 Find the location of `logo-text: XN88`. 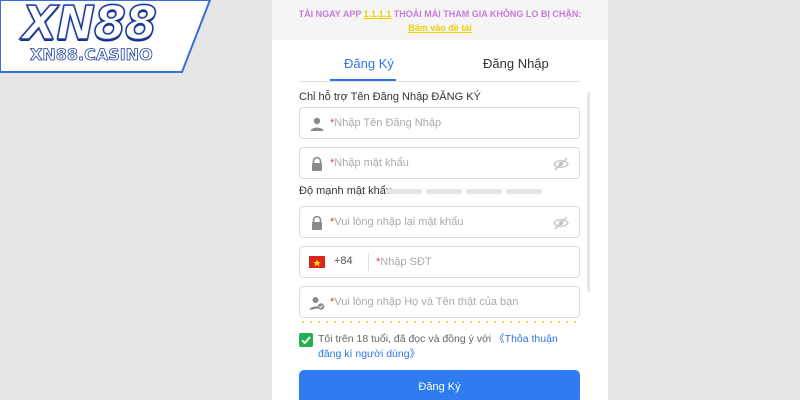

logo-text: XN88 is located at coordinates (89, 25).